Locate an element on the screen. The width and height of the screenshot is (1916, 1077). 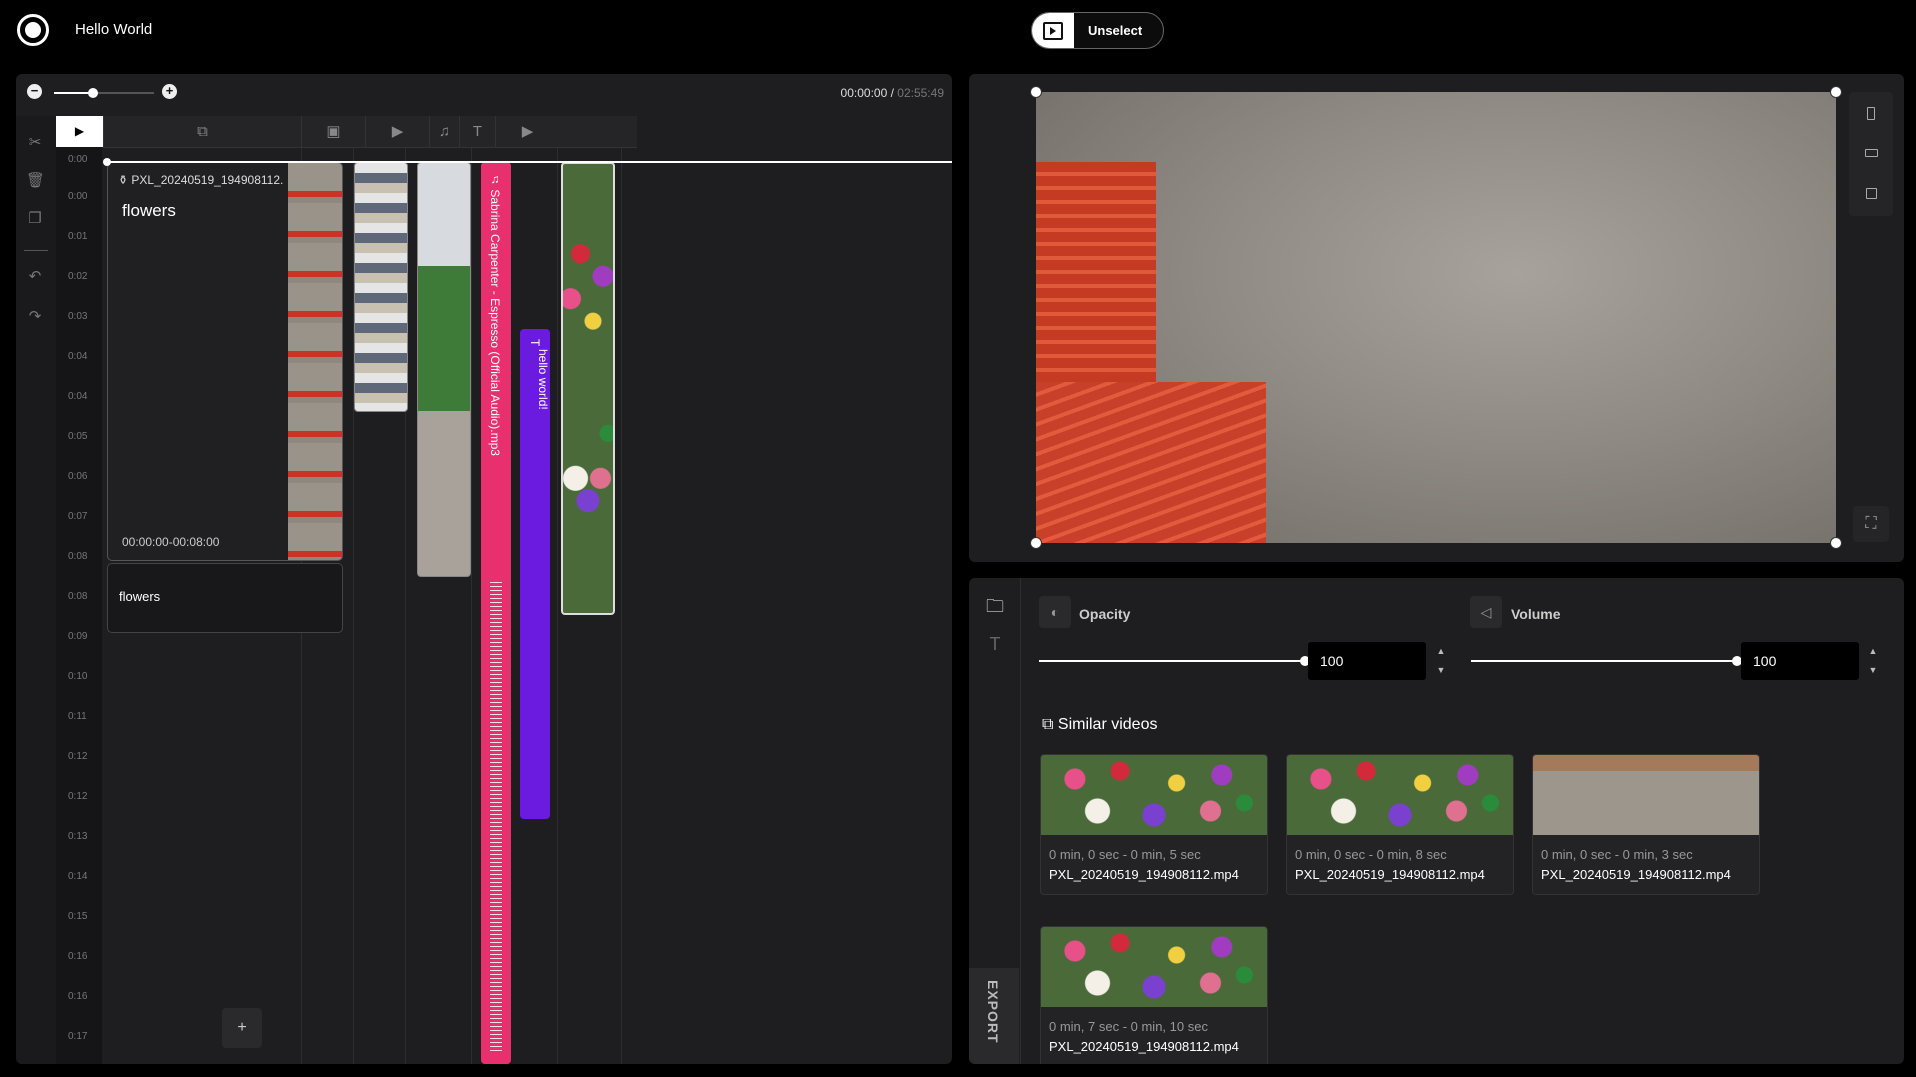
similar-video-range: 0 min, 7 sec - 0 min, 10 sec is located at coordinates (1128, 1026).